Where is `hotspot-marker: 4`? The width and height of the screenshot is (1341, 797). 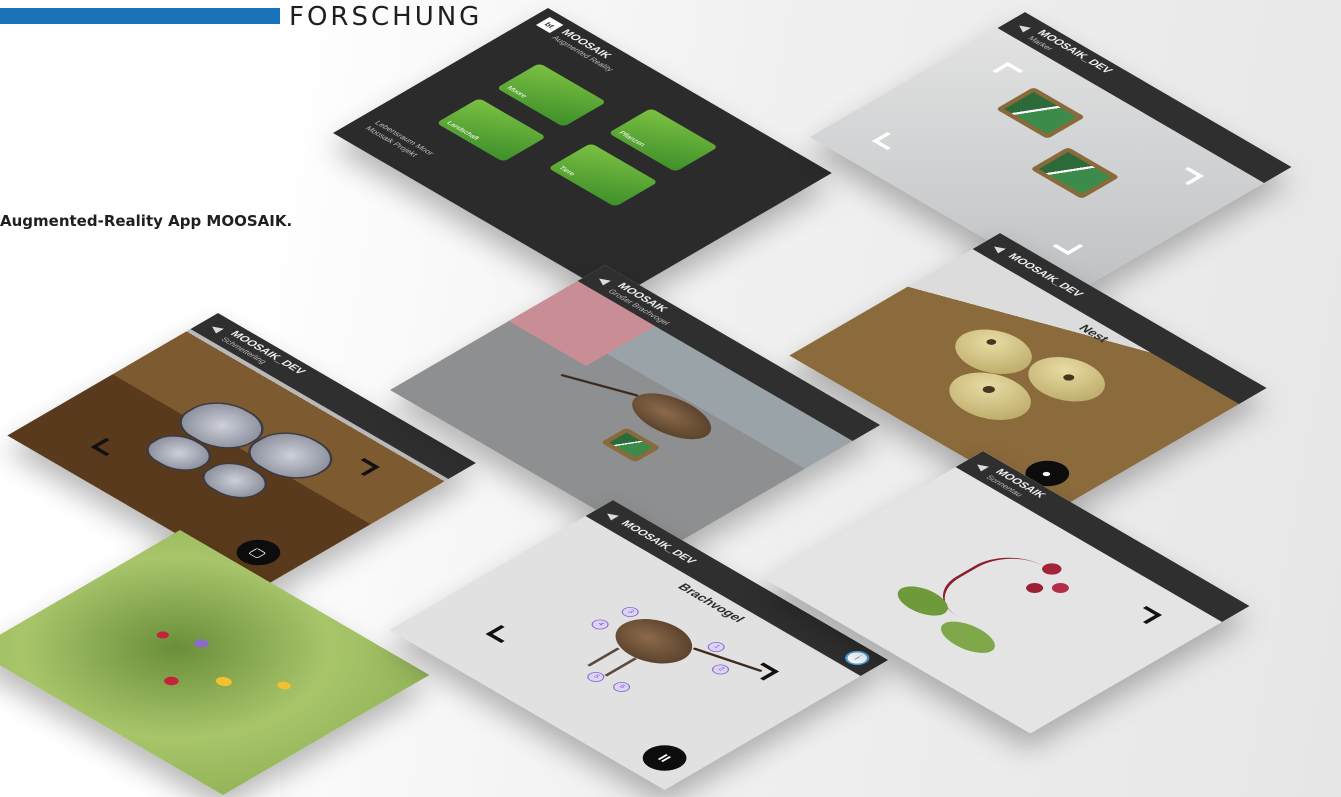
hotspot-marker: 4 is located at coordinates (600, 624).